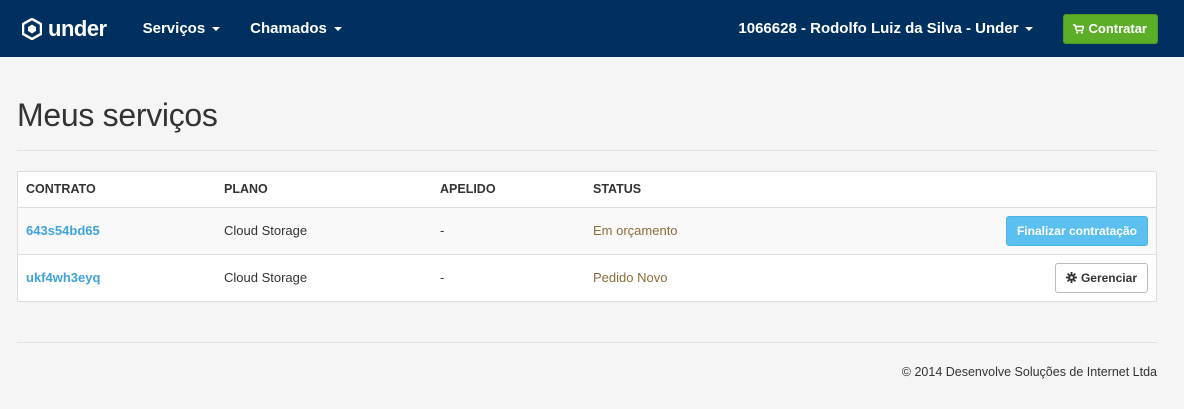 This screenshot has width=1184, height=409. I want to click on menu-servicos-label: Serviços, so click(174, 28).